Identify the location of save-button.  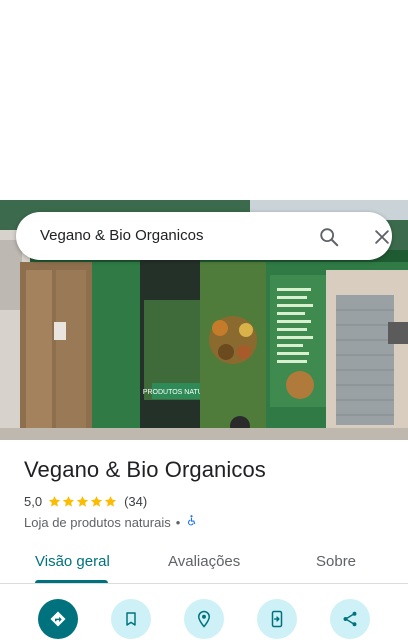
(131, 619).